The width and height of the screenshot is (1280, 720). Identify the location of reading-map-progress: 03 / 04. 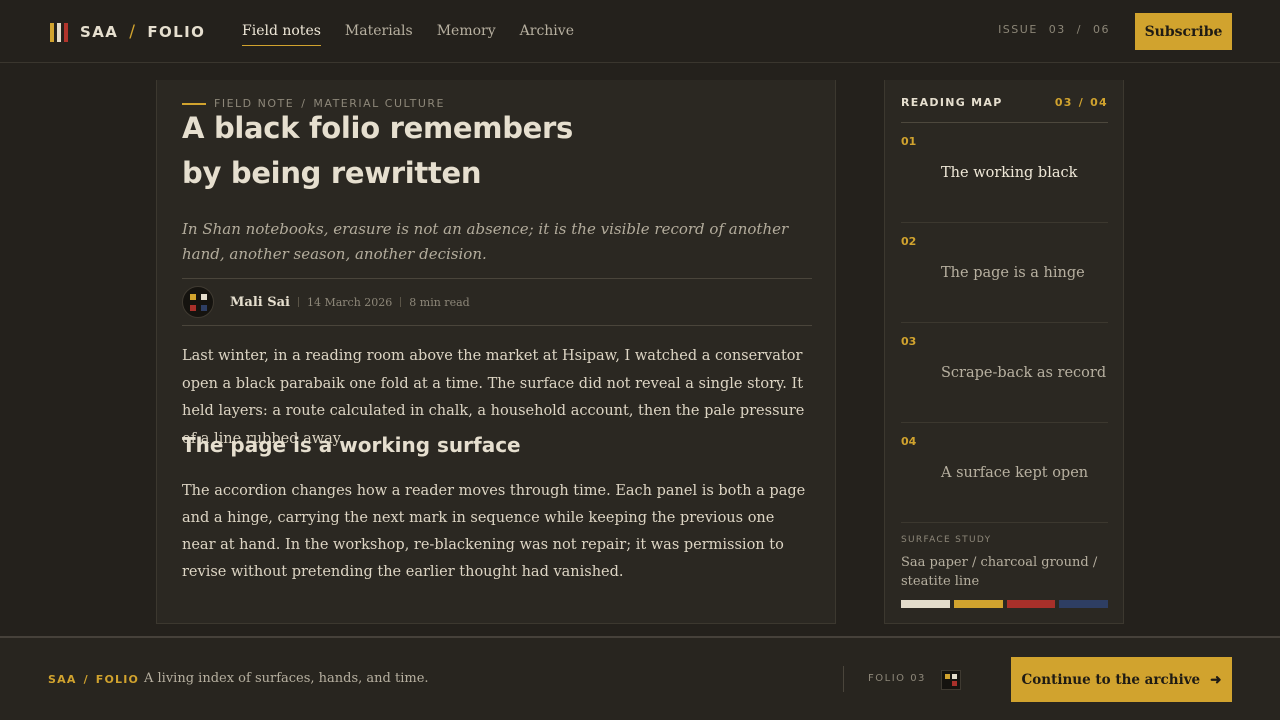
(1081, 102).